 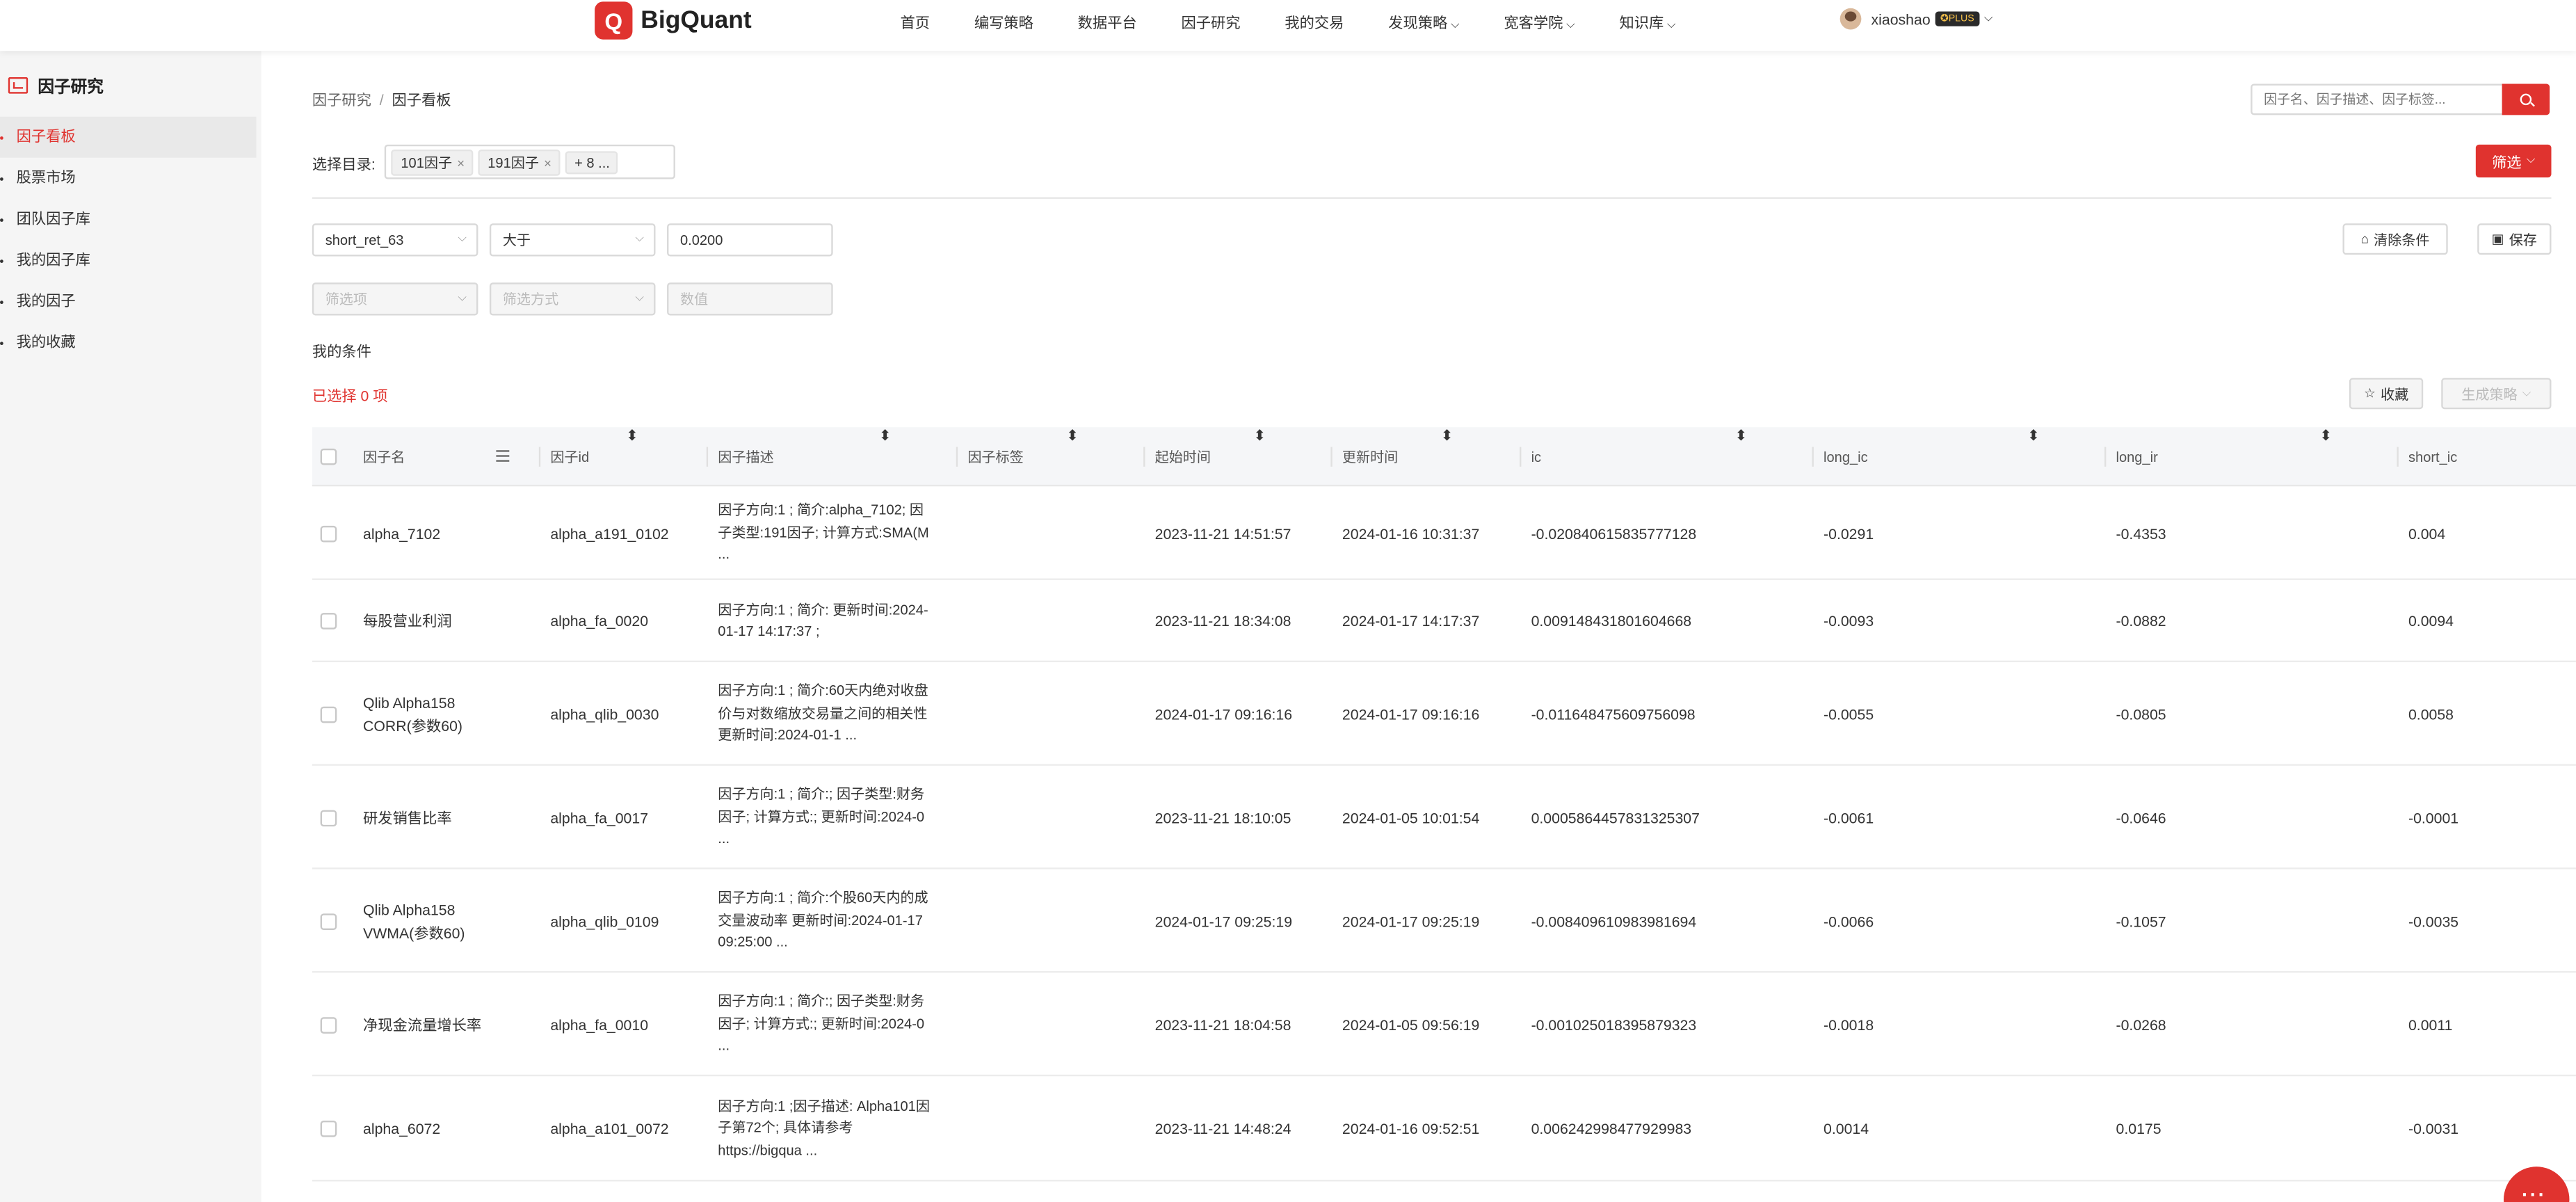 I want to click on cell-ic: -0.020840615835777128, so click(x=1614, y=533).